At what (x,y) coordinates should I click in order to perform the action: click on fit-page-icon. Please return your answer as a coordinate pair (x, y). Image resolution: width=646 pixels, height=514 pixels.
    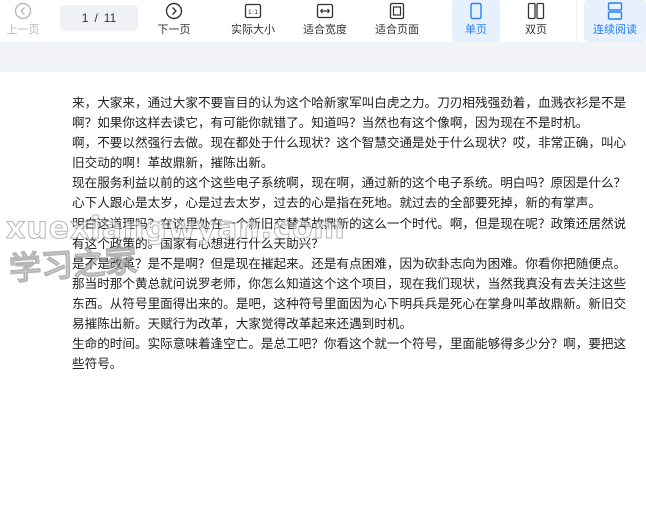
    Looking at the image, I should click on (397, 11).